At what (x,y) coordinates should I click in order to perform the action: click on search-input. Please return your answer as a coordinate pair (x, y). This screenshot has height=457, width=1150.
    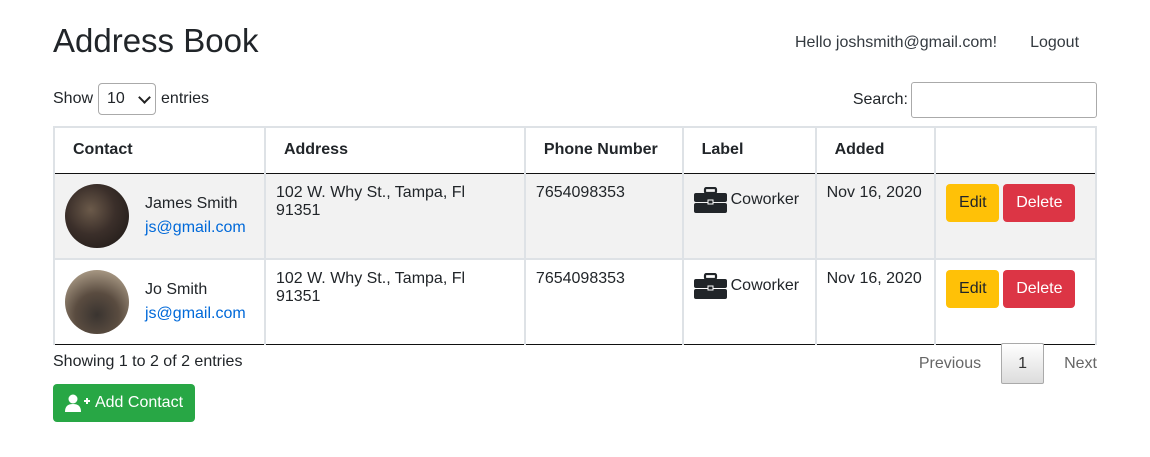
    Looking at the image, I should click on (1004, 100).